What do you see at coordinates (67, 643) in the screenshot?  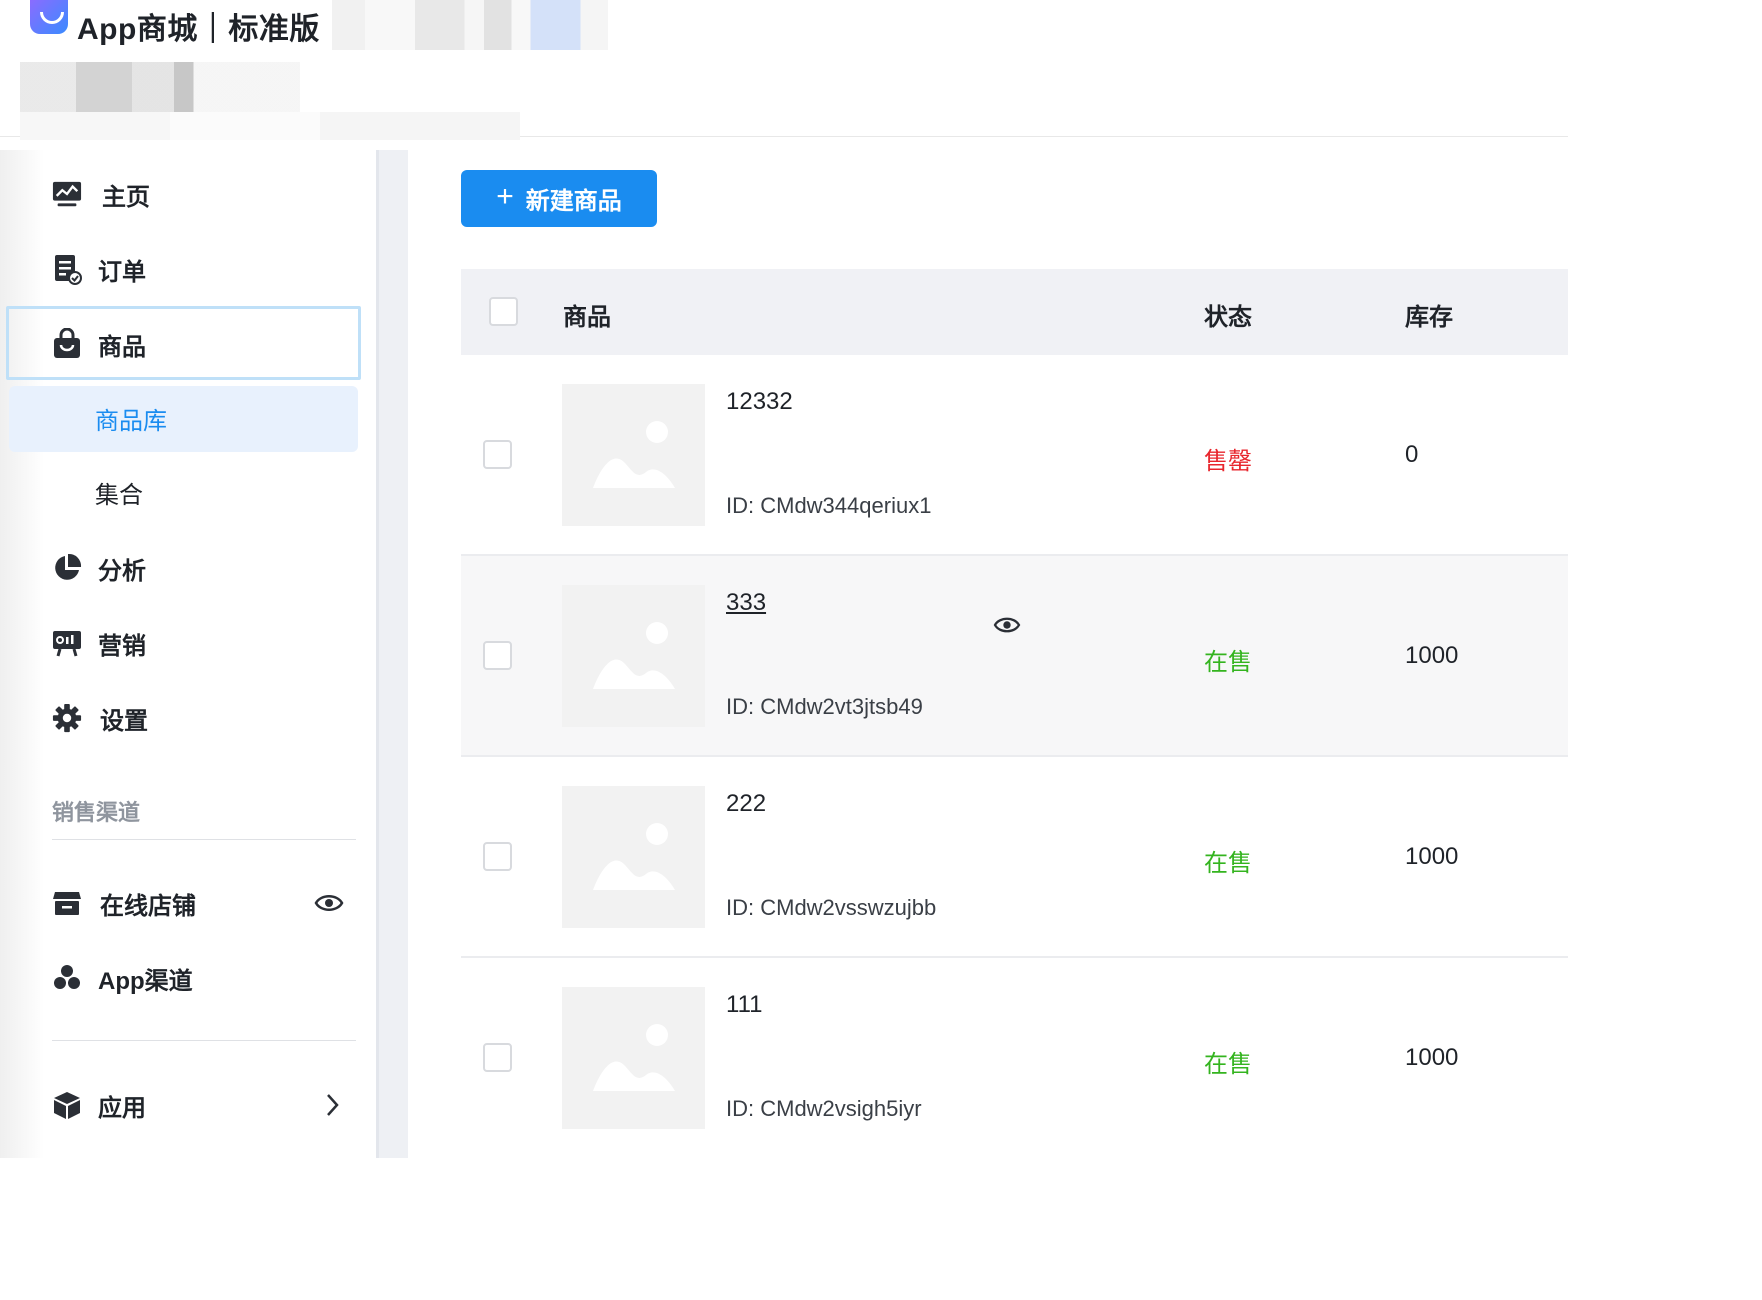 I see `marketing-board-icon` at bounding box center [67, 643].